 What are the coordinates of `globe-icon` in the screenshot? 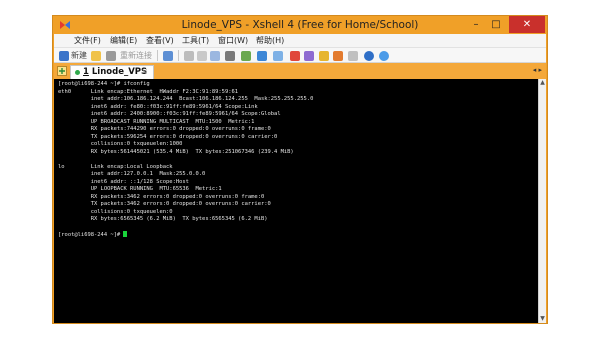 It's located at (262, 56).